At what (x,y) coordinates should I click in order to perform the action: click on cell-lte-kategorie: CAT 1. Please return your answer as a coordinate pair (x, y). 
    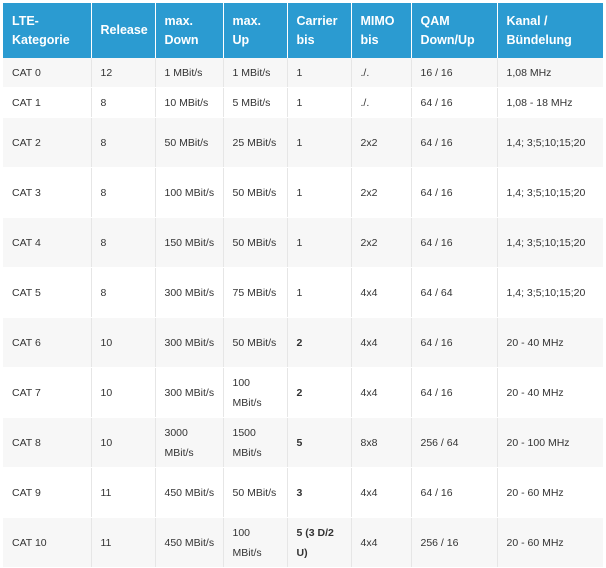
    Looking at the image, I should click on (47, 102).